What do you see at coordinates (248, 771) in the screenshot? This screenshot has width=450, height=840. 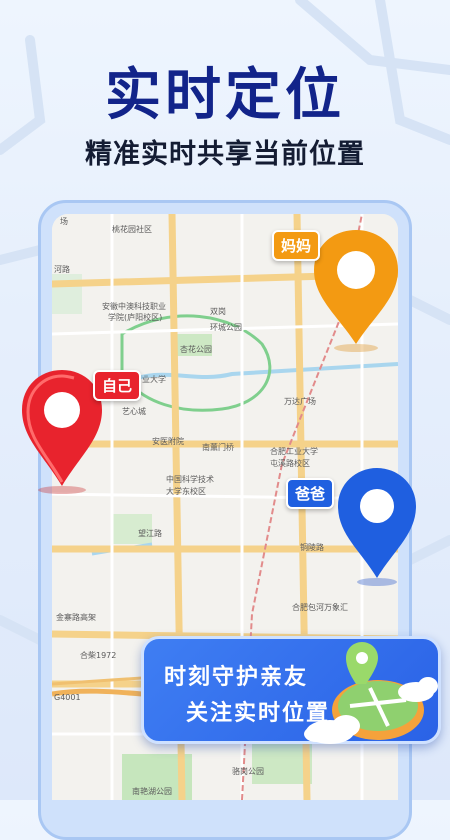 I see `map-label: 骆岗公园` at bounding box center [248, 771].